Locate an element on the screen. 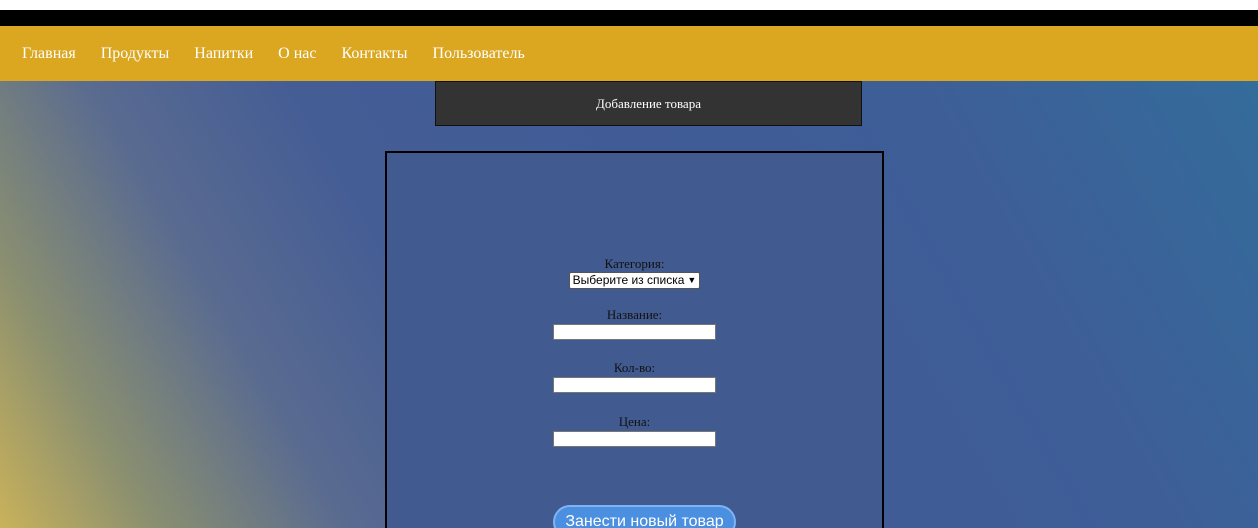 The height and width of the screenshot is (528, 1258). nav-link-products: Продукты is located at coordinates (135, 54).